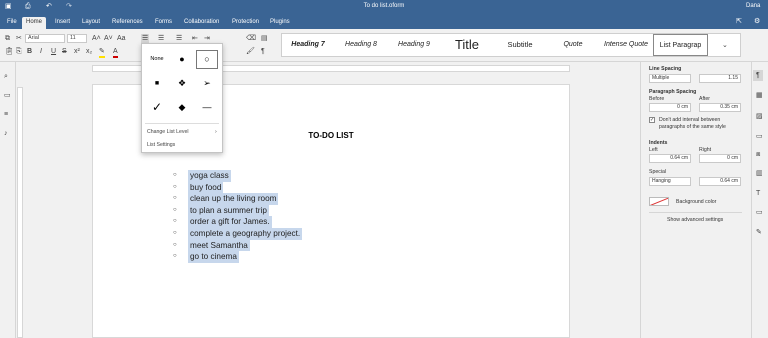  What do you see at coordinates (280, 23) in the screenshot?
I see `tab-plugins: Plugins` at bounding box center [280, 23].